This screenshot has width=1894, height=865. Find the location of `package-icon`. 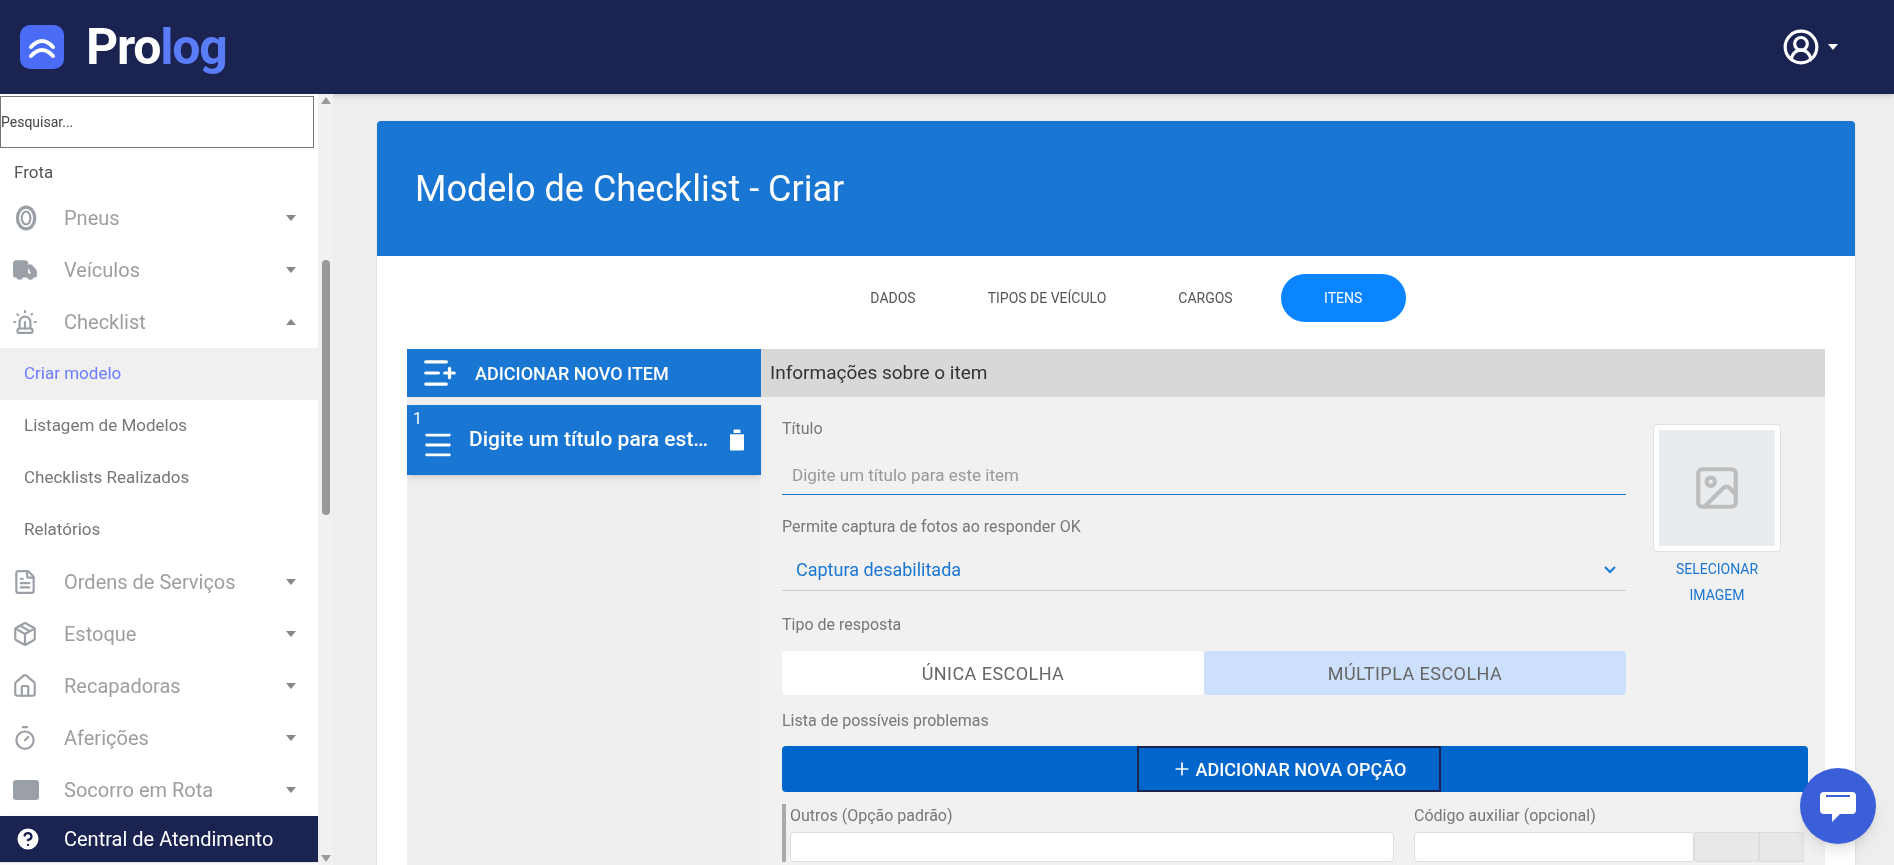

package-icon is located at coordinates (25, 633).